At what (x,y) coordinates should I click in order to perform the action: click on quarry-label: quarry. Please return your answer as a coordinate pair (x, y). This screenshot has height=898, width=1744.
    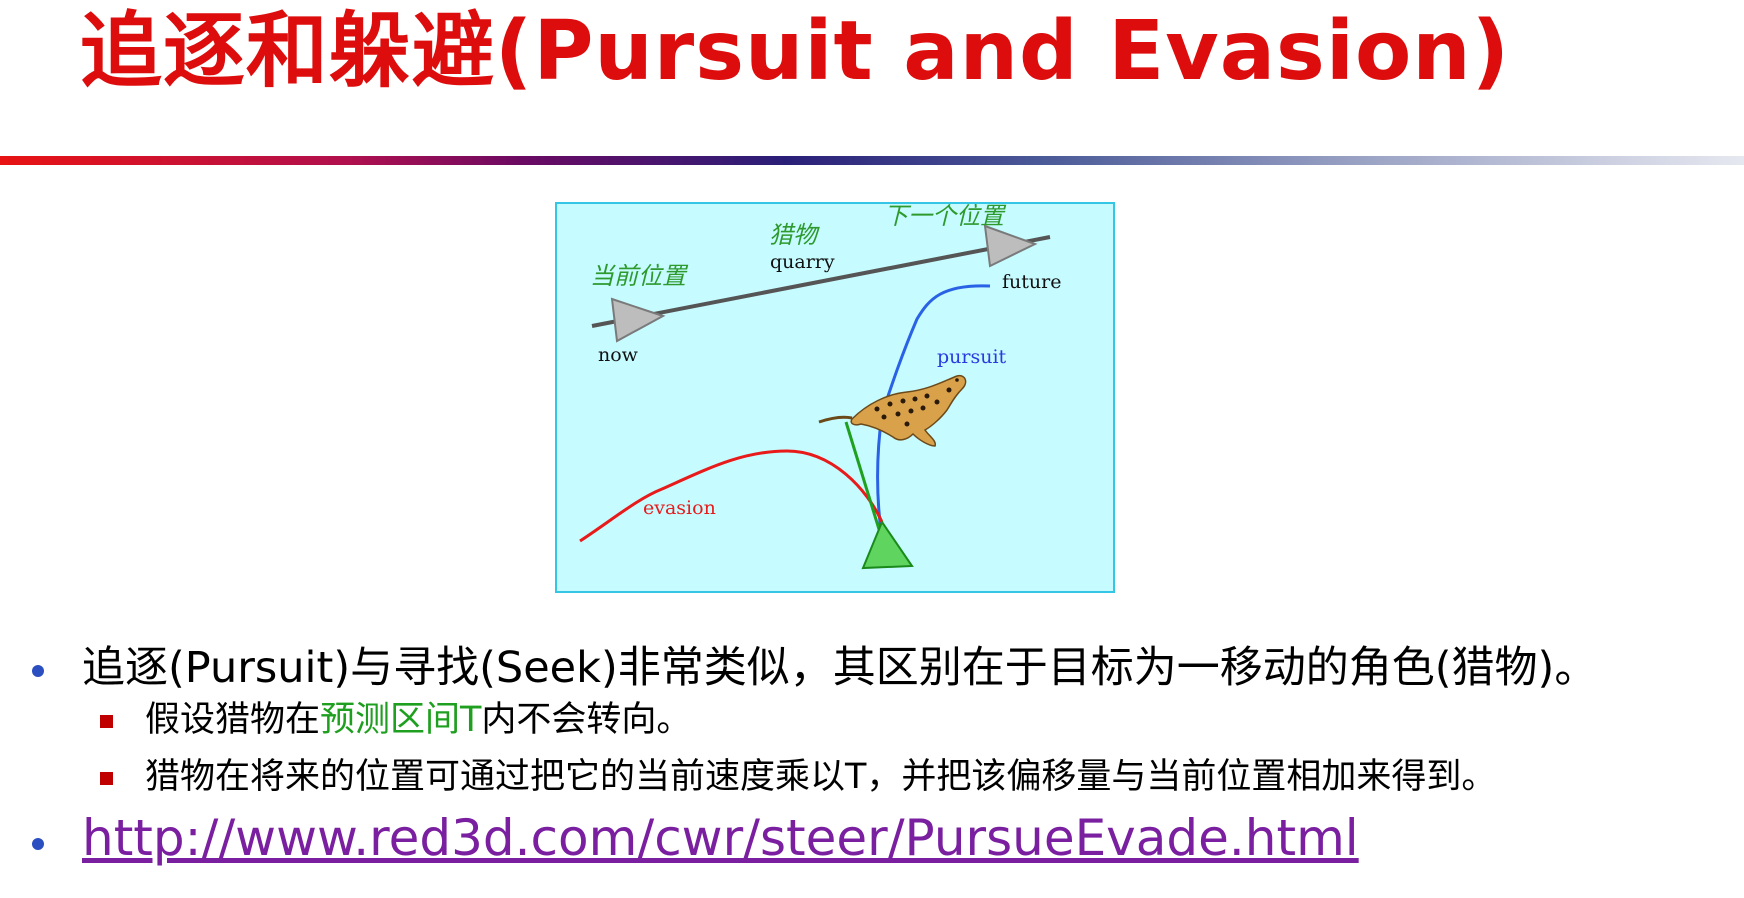
    Looking at the image, I should click on (802, 262).